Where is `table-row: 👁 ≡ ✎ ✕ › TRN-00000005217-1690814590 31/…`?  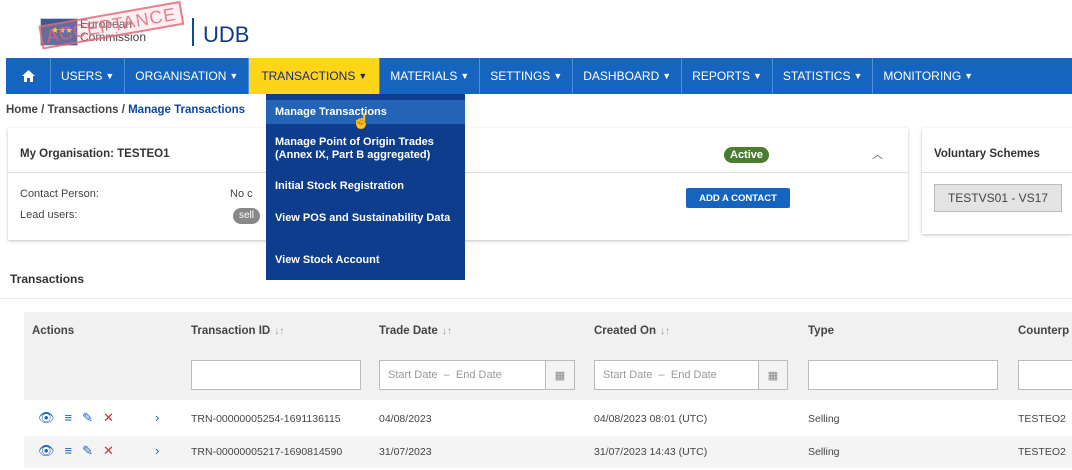 table-row: 👁 ≡ ✎ ✕ › TRN-00000005217-1690814590 31/… is located at coordinates (548, 452).